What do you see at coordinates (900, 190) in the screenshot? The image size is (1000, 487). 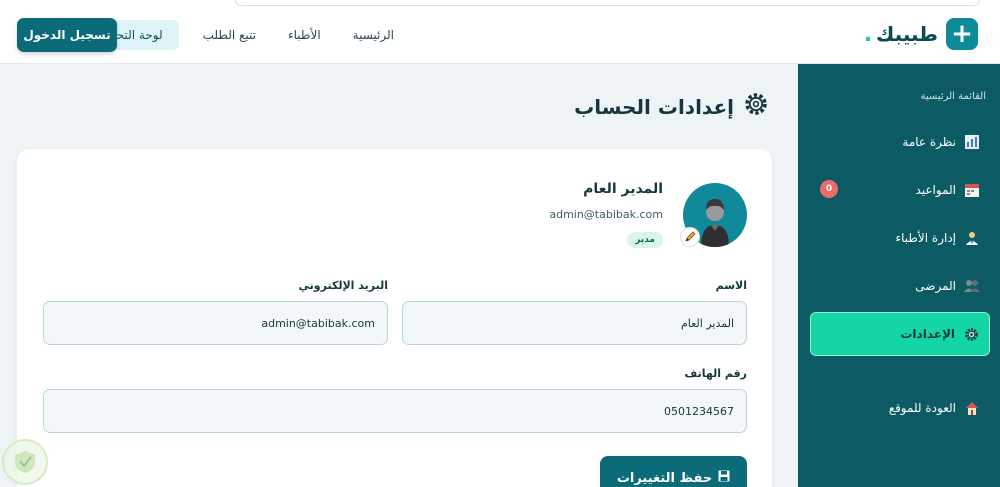 I see `sidebar-item-appointments: المواعيد 0` at bounding box center [900, 190].